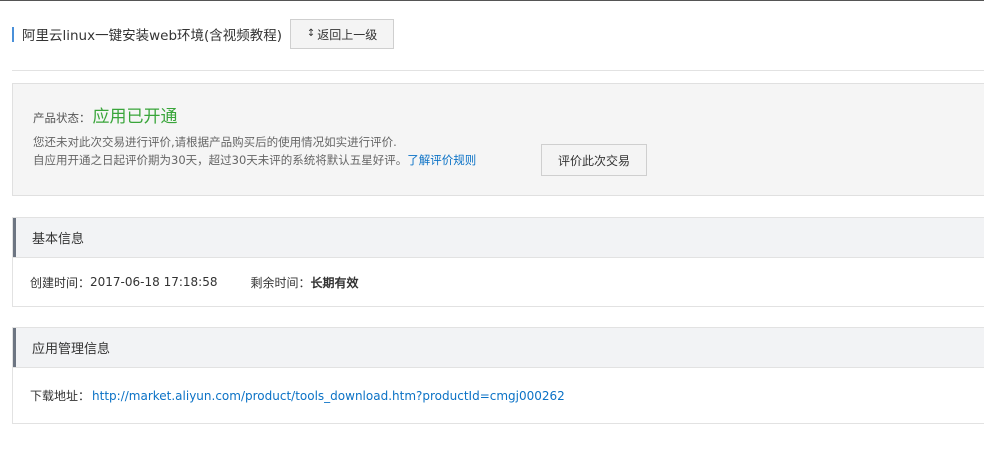 Image resolution: width=984 pixels, height=458 pixels. What do you see at coordinates (498, 237) in the screenshot?
I see `basic-info-heading: 基本信息` at bounding box center [498, 237].